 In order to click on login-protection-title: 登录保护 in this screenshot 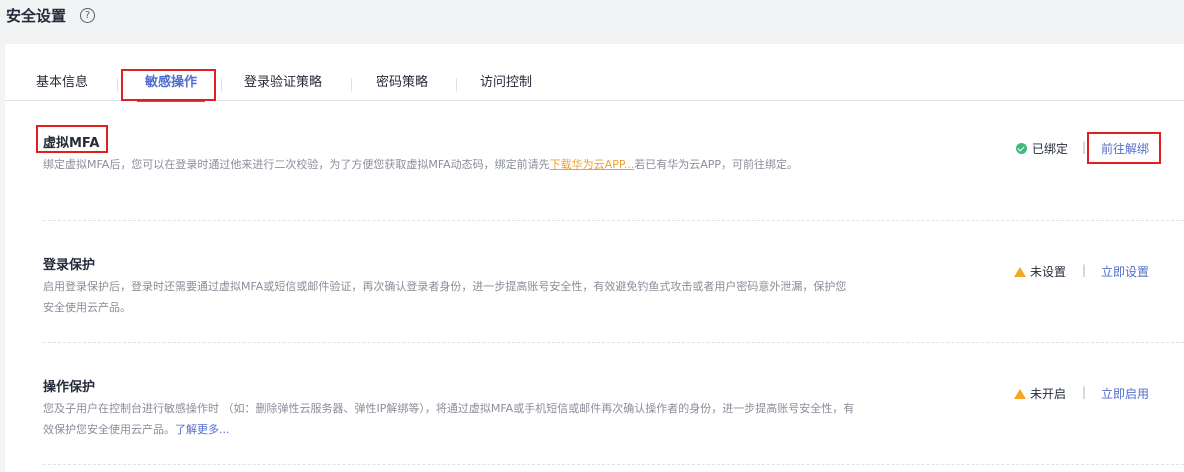, I will do `click(69, 265)`.